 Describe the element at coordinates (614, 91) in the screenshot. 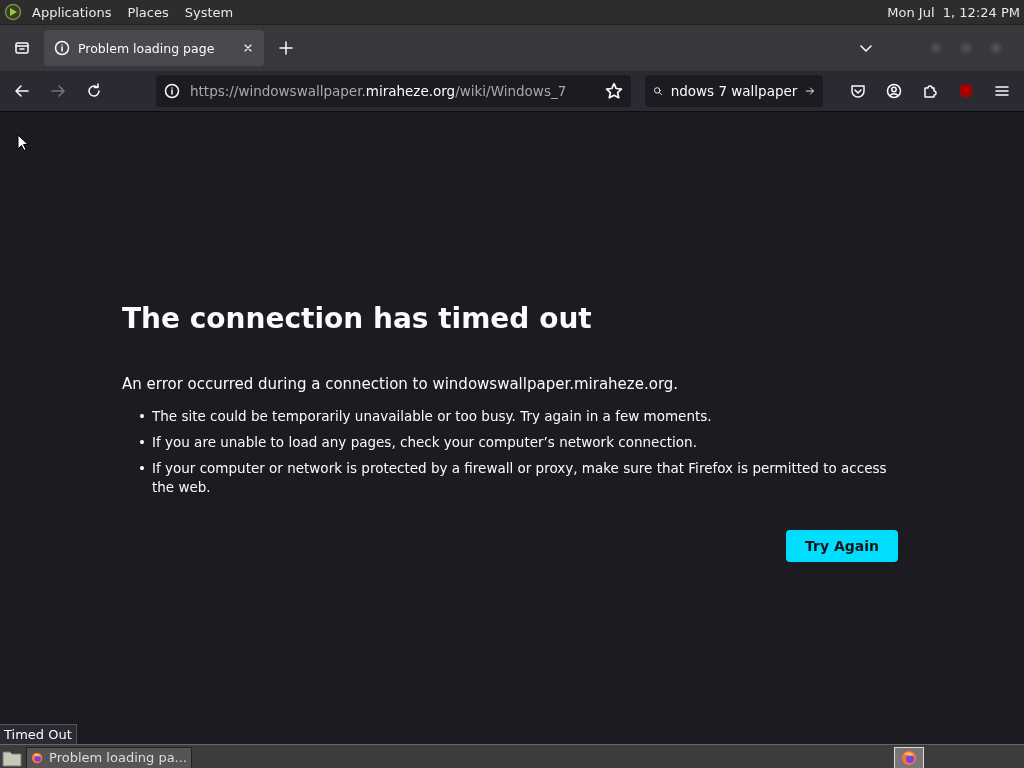

I see `star-icon` at that location.